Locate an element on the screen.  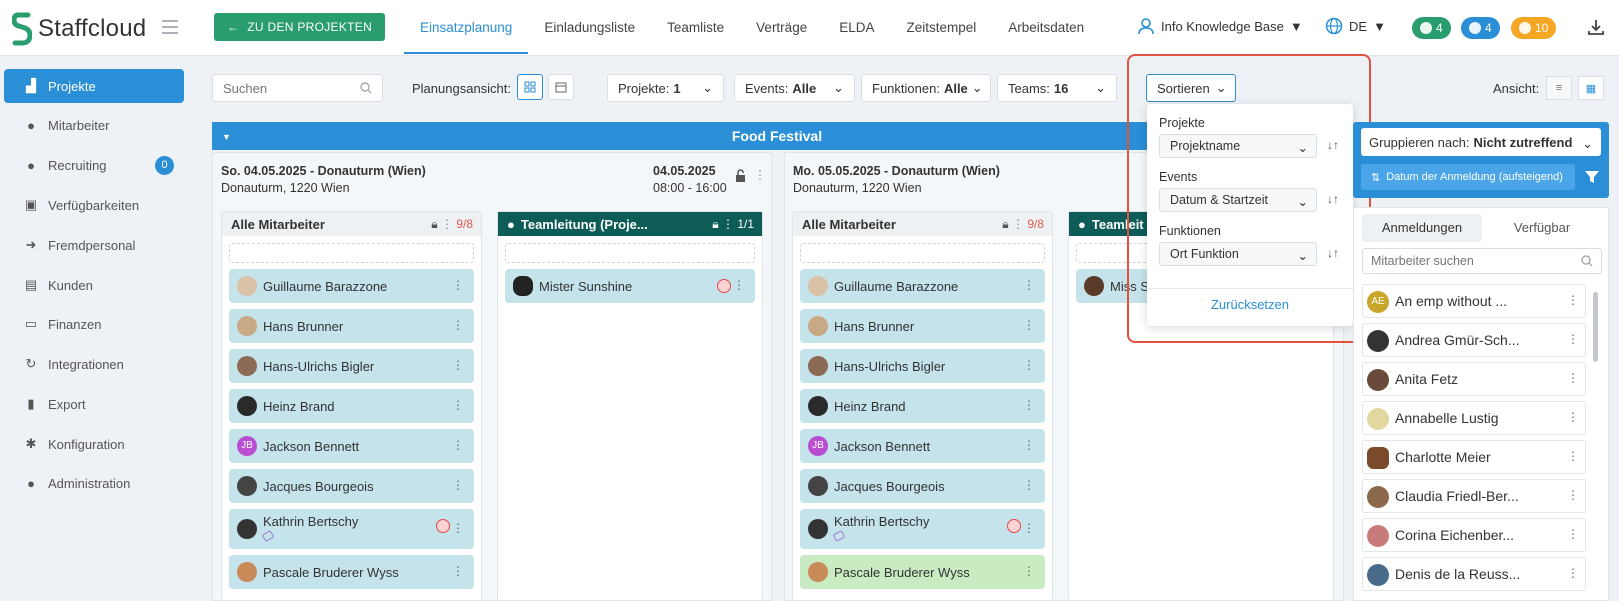
sidebar-item-fremdpersonal: ➜ Fremdpersonal is located at coordinates (94, 245).